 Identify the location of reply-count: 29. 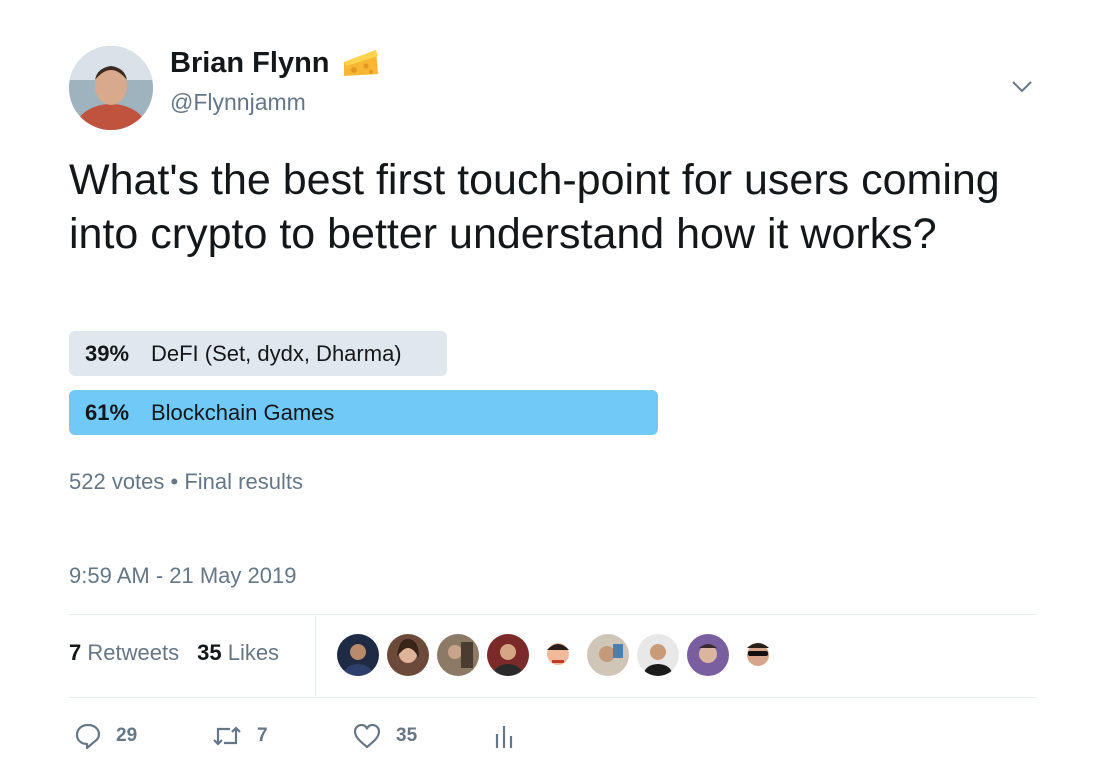
(127, 735).